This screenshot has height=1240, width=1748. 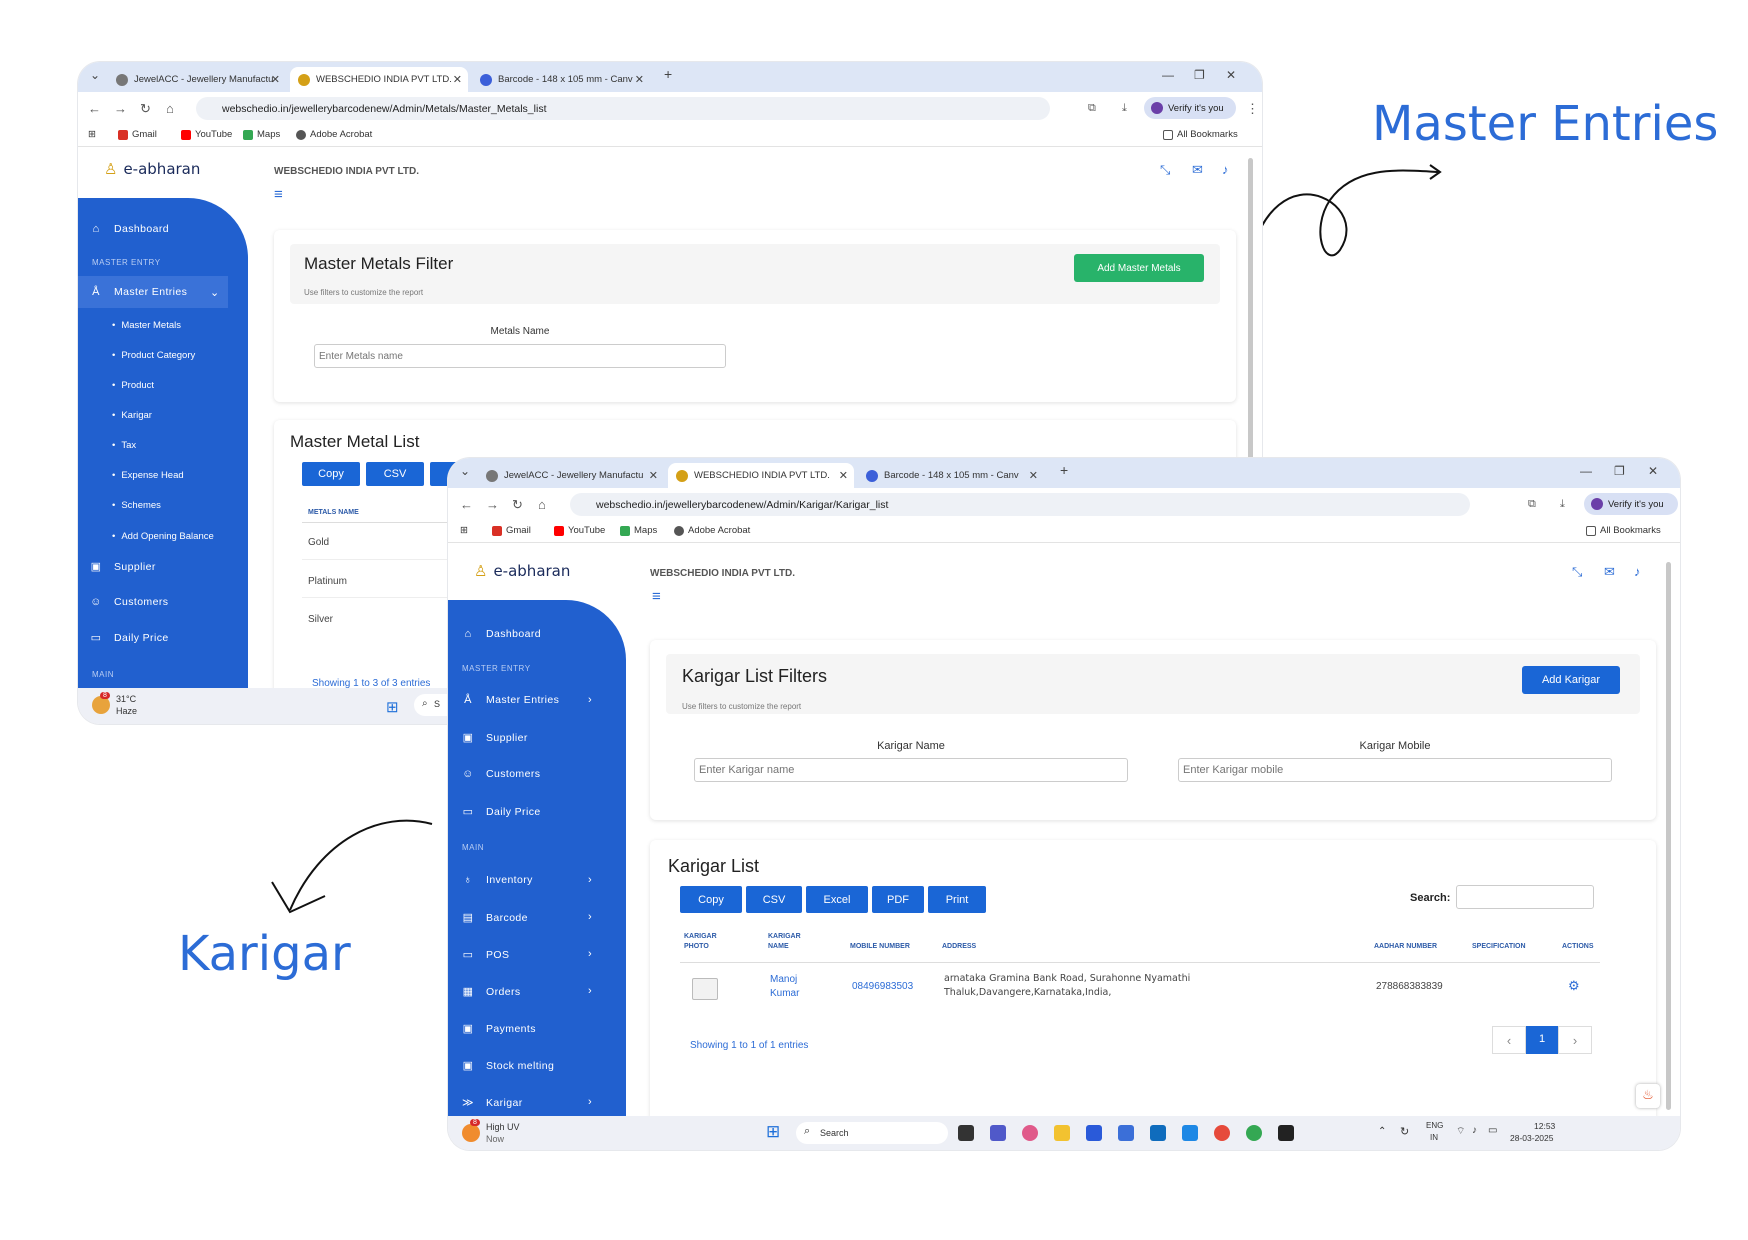 What do you see at coordinates (1395, 770) in the screenshot?
I see `karigar-mobile-input` at bounding box center [1395, 770].